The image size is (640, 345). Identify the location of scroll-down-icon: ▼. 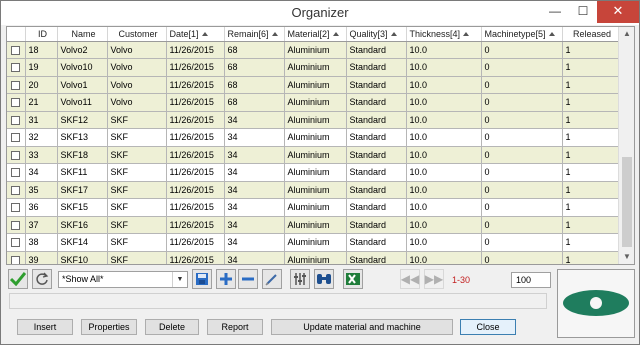
(626, 257).